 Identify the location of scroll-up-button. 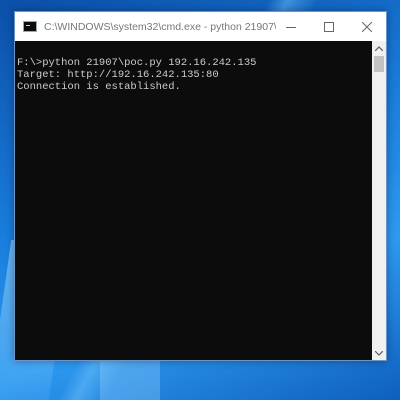
(379, 48).